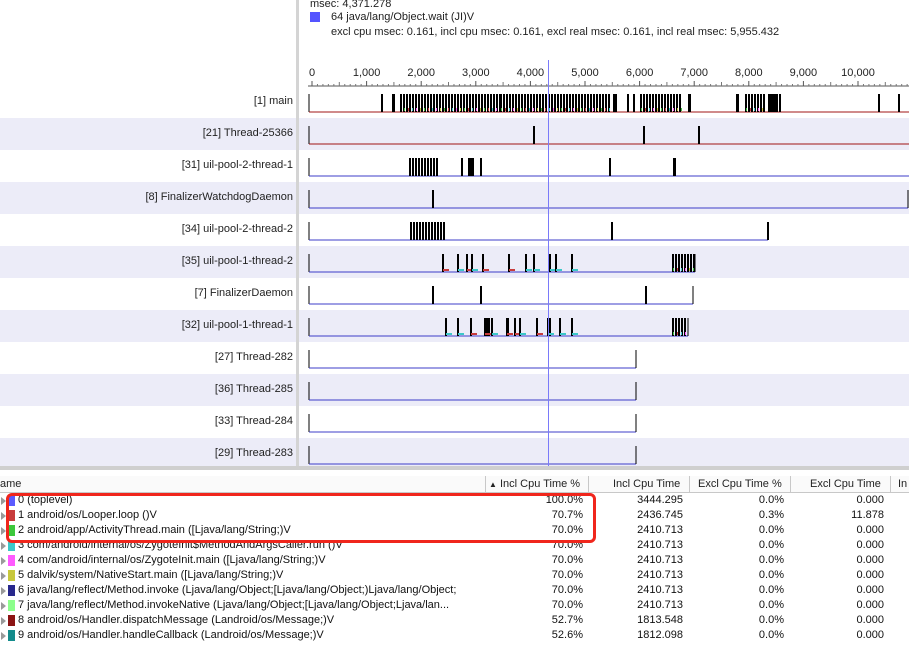  What do you see at coordinates (567, 635) in the screenshot?
I see `incl-cpu-pct: 52.6%` at bounding box center [567, 635].